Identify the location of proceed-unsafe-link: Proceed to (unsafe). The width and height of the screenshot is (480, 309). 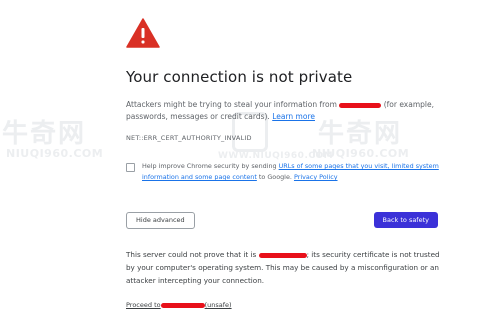
(179, 305).